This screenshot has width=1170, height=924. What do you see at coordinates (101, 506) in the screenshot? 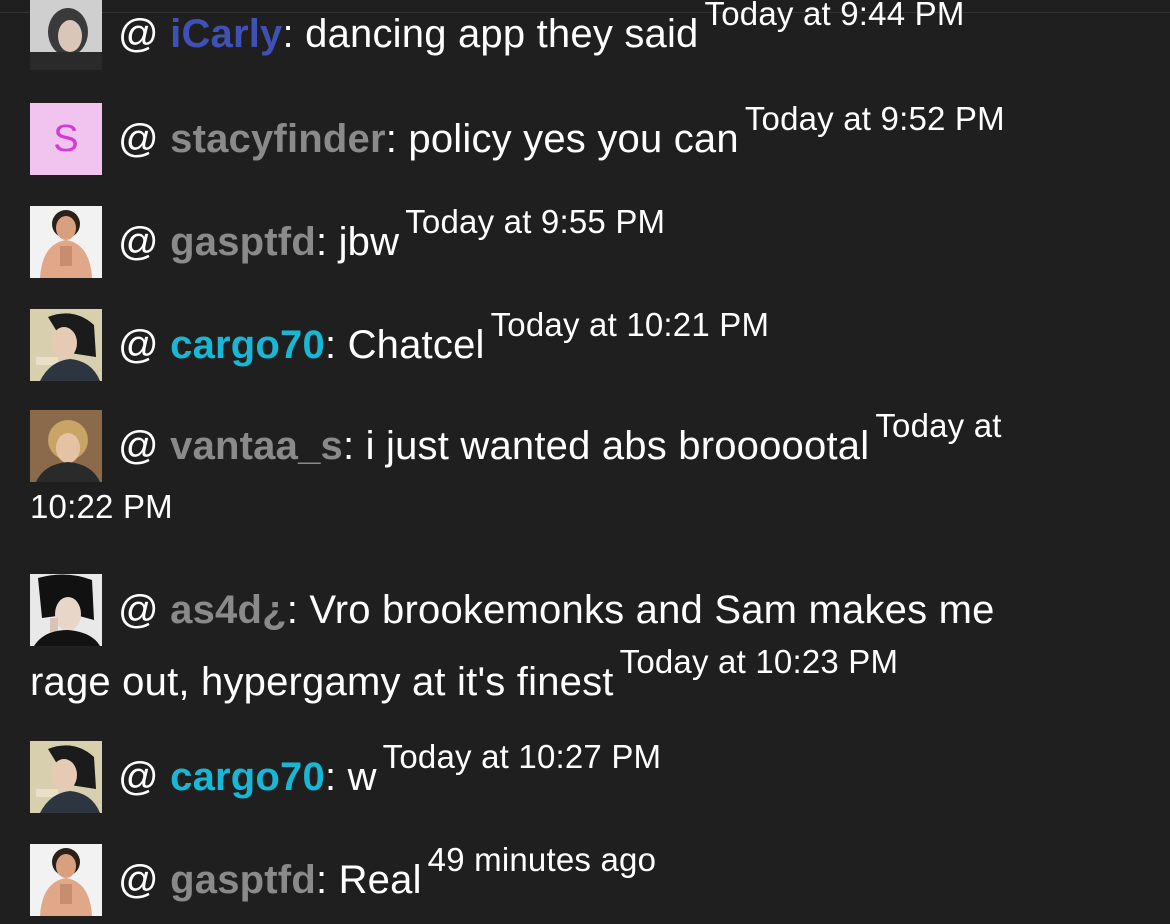
I see `timestamp-continuation: 10:22 PM` at bounding box center [101, 506].